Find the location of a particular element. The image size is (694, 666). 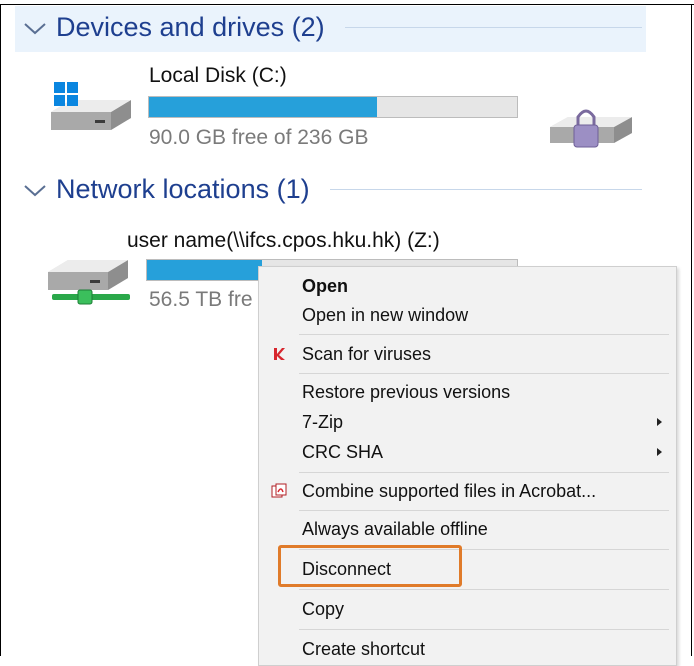

frame-left-border is located at coordinates (0, 330).